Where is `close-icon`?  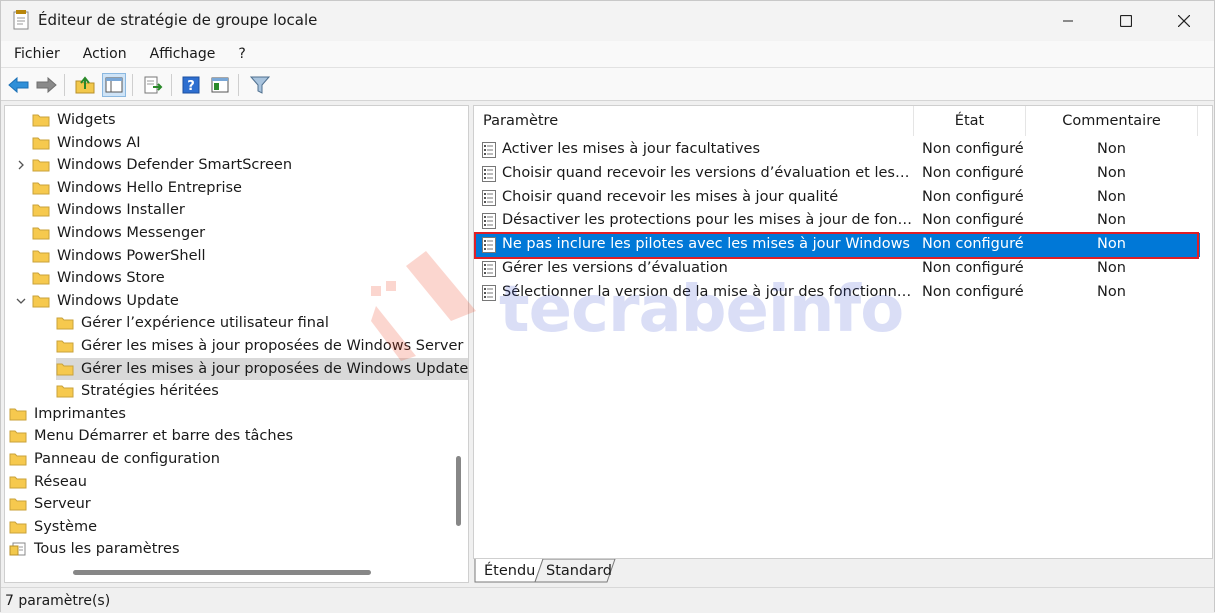 close-icon is located at coordinates (1184, 21).